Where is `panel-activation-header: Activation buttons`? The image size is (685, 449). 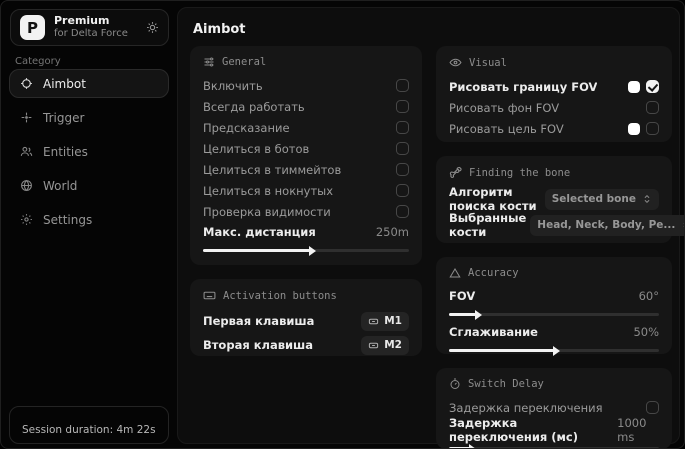 panel-activation-header: Activation buttons is located at coordinates (306, 295).